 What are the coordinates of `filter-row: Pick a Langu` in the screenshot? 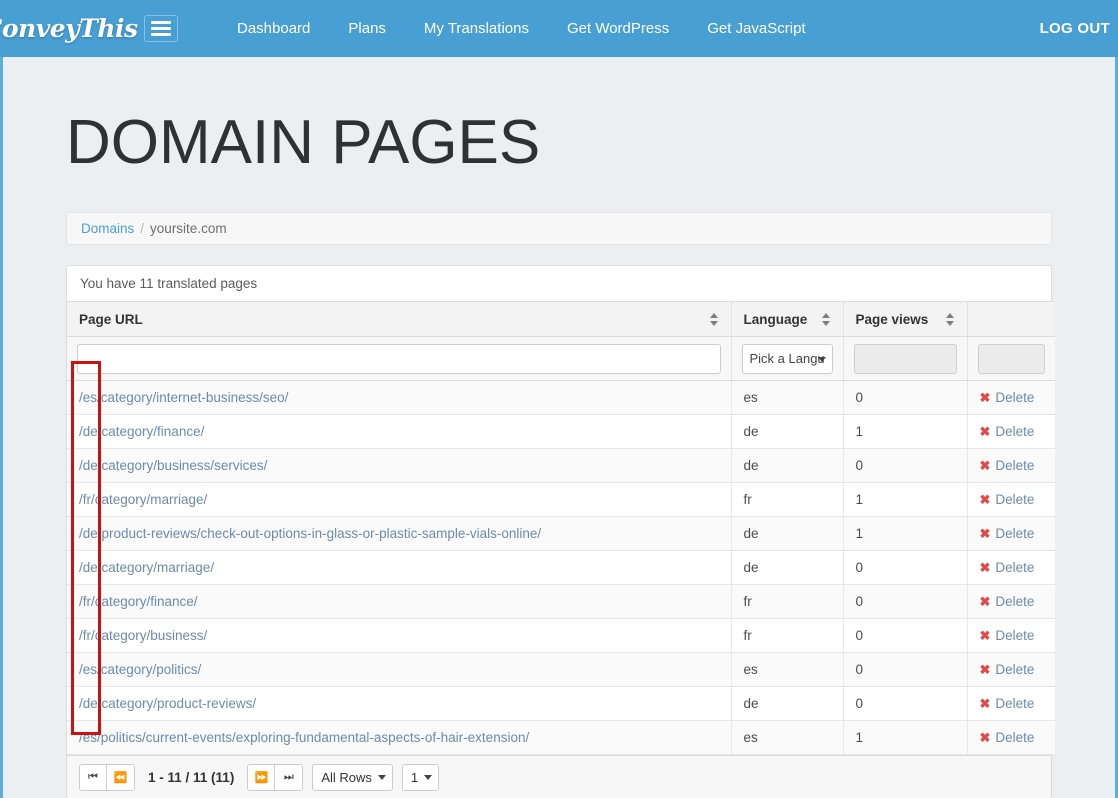 It's located at (561, 358).